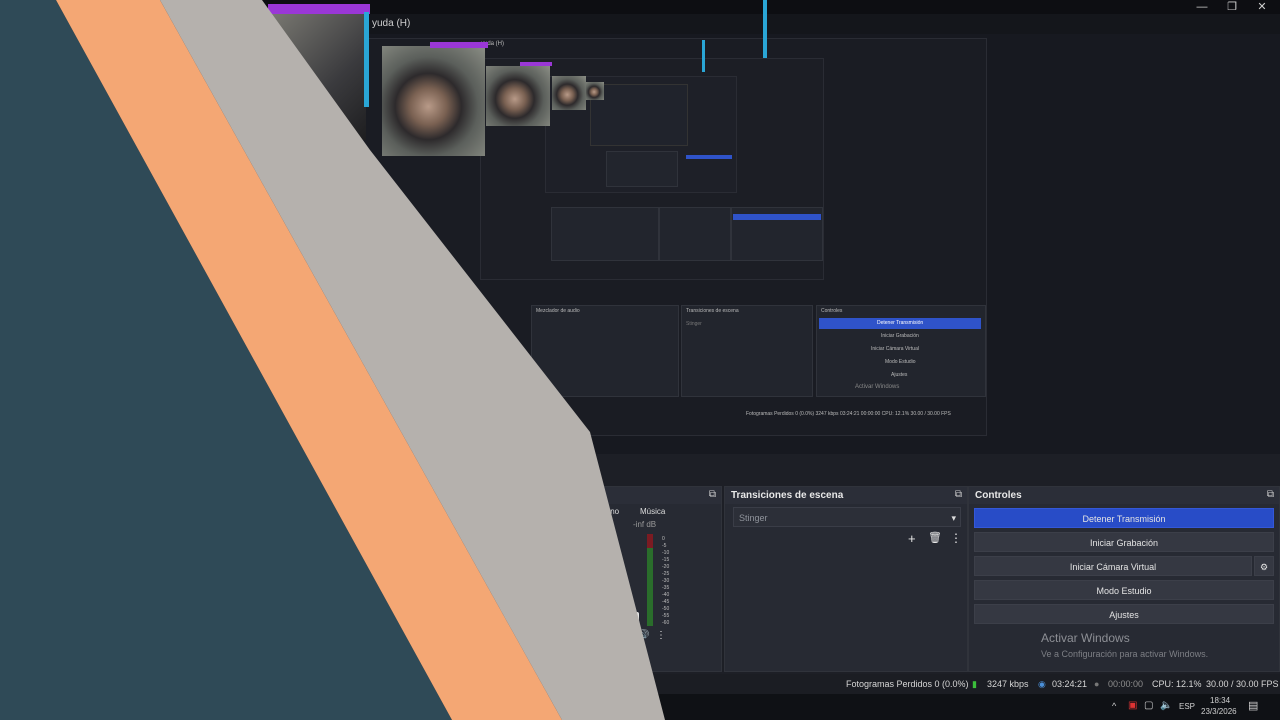 The image size is (1280, 720). What do you see at coordinates (1202, 7) in the screenshot?
I see `minimize-button: —` at bounding box center [1202, 7].